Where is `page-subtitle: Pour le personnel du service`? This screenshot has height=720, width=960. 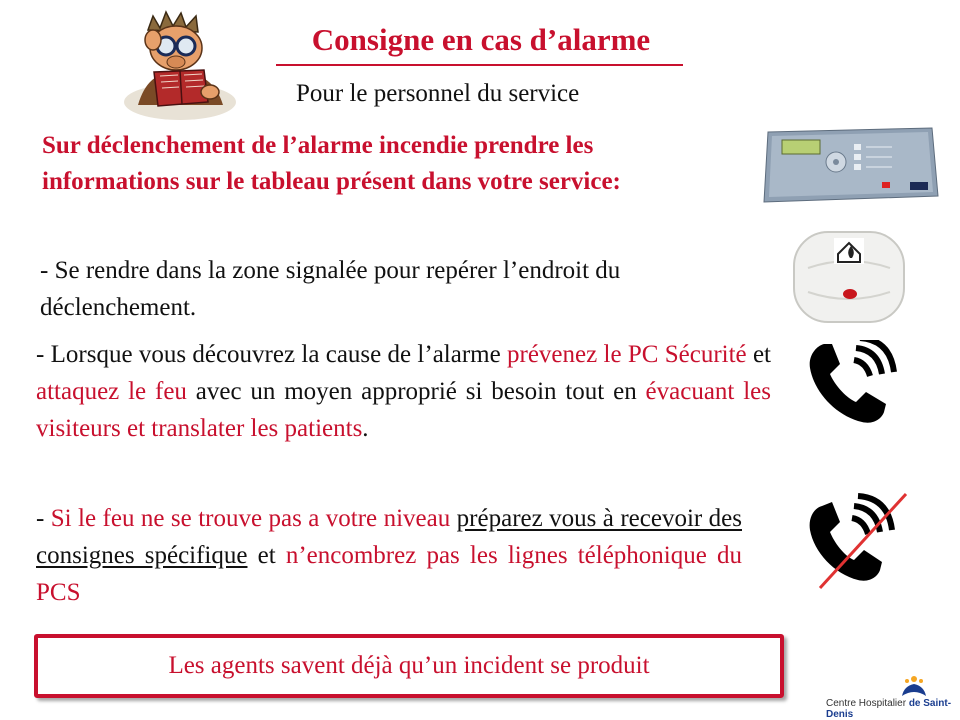 page-subtitle: Pour le personnel du service is located at coordinates (438, 93).